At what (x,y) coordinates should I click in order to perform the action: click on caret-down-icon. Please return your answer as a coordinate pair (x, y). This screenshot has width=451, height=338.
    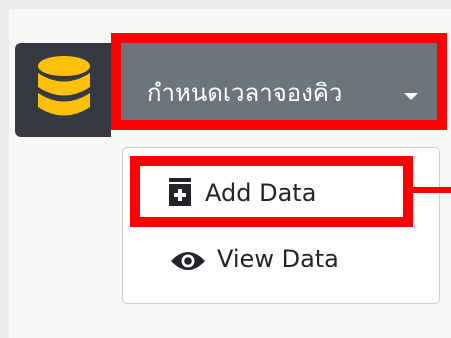
    Looking at the image, I should click on (411, 96).